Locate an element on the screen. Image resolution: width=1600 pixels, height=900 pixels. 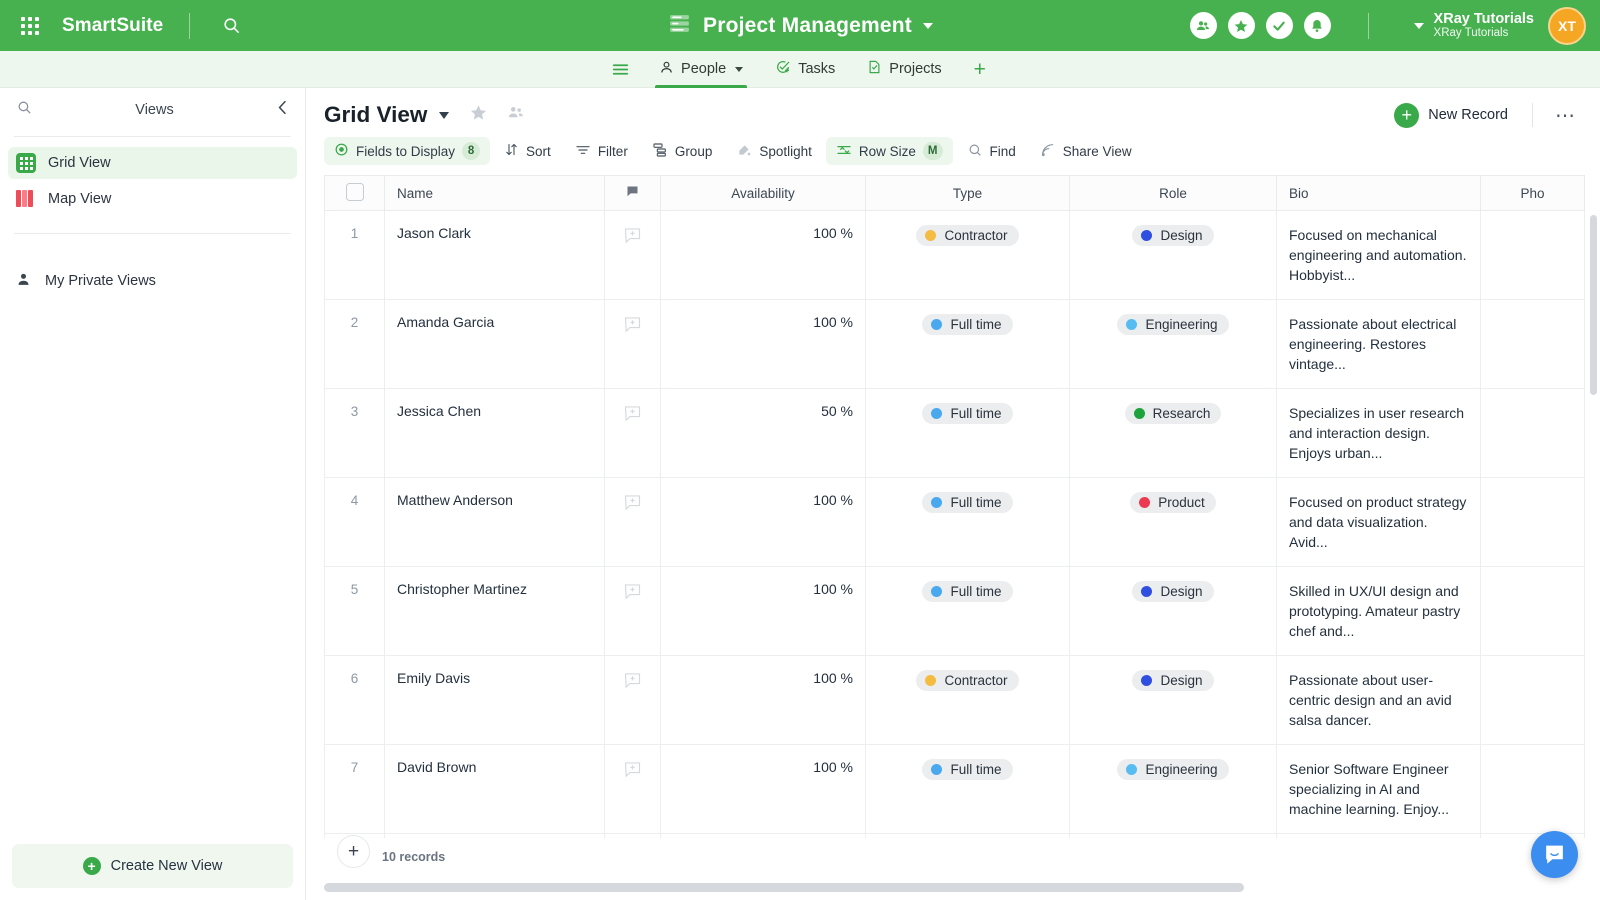
bell-icon is located at coordinates (1317, 25).